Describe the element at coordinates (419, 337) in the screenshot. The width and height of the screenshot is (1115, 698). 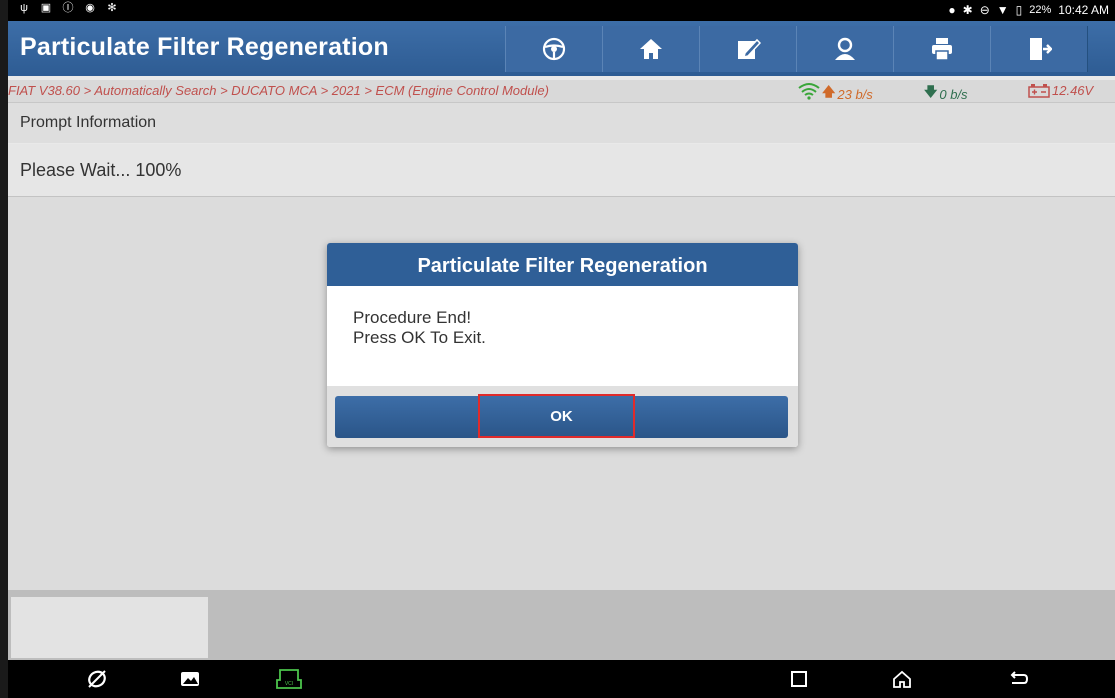
I see `dialog-message-line-2: Press OK To Exit.` at that location.